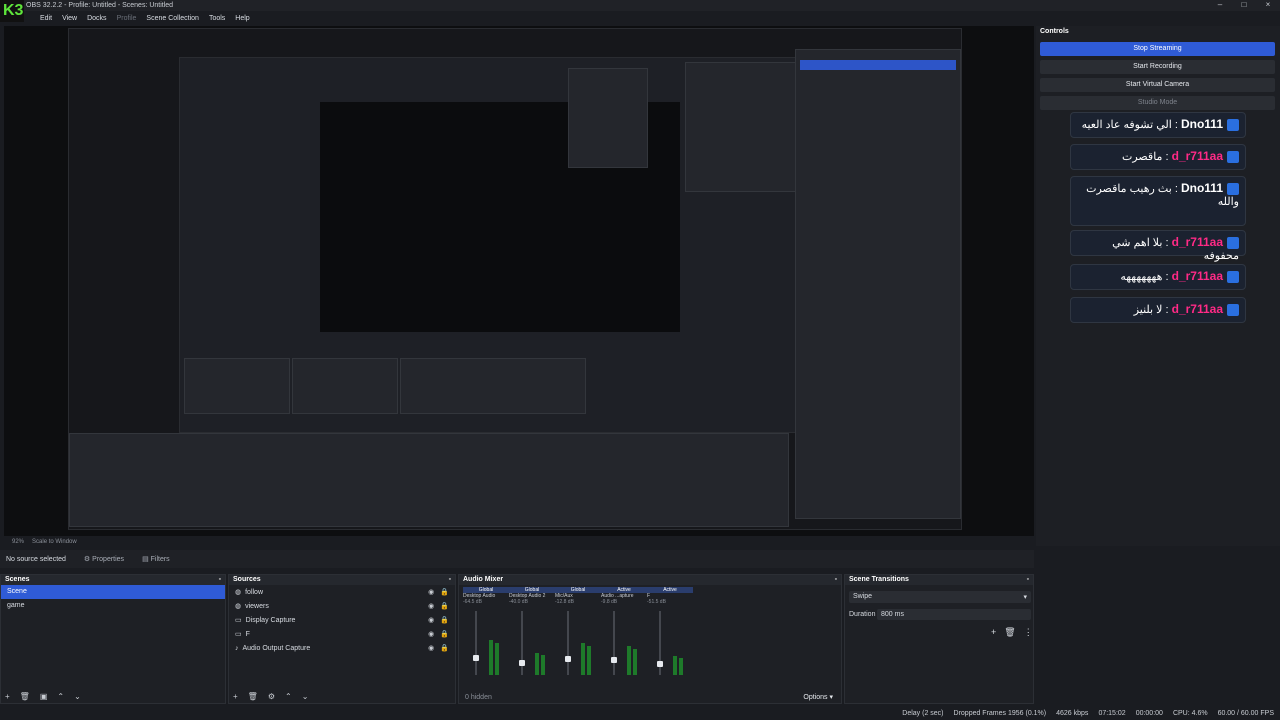  What do you see at coordinates (342, 634) in the screenshot?
I see `source-item: ▭ F ◉ 🔒` at bounding box center [342, 634].